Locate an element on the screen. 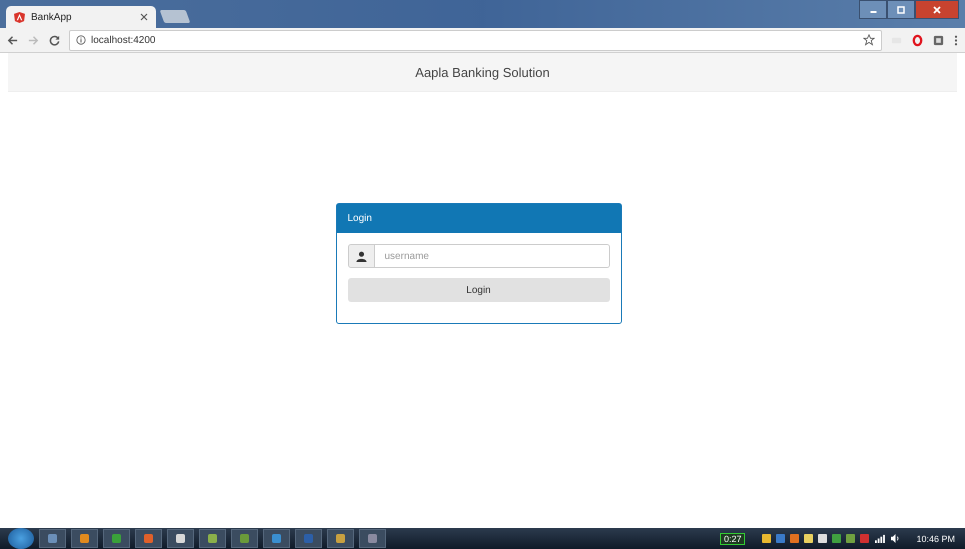  close-button is located at coordinates (937, 9).